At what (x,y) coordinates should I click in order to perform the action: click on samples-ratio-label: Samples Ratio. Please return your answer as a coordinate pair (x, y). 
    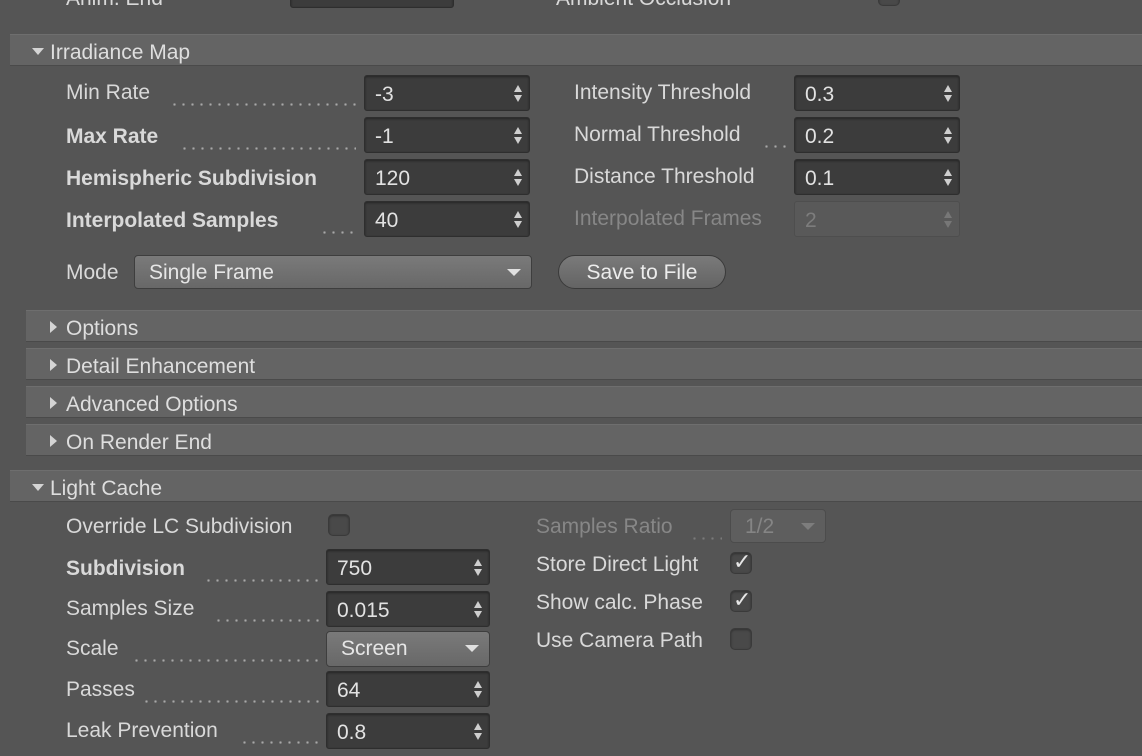
    Looking at the image, I should click on (604, 526).